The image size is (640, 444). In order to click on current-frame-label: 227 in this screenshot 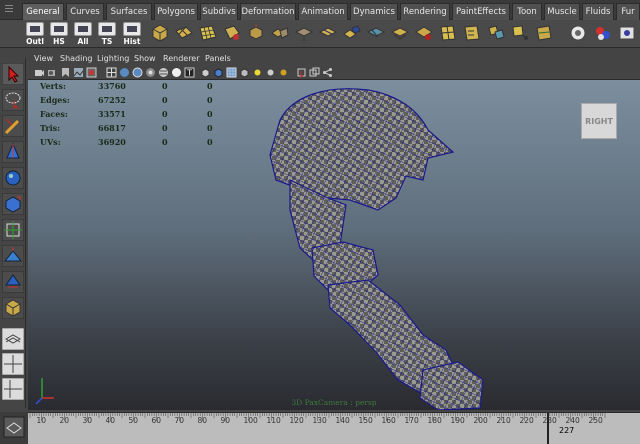, I will do `click(567, 430)`.